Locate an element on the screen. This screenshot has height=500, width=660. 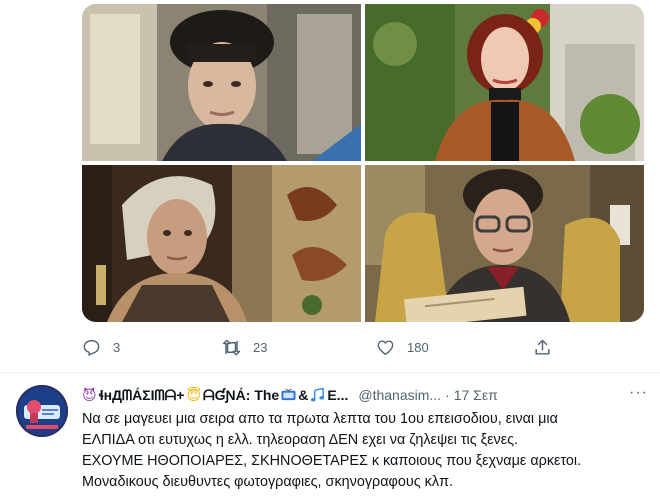
photo-woman-dark-hair-portrait is located at coordinates (221, 82).